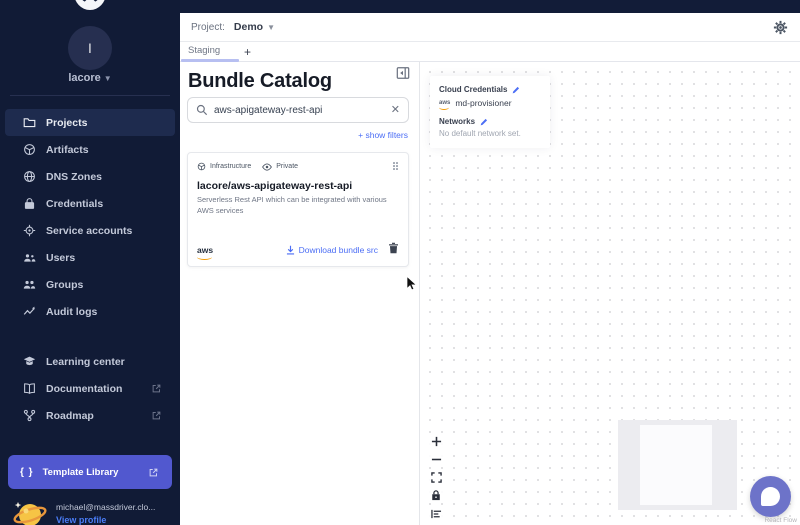 The width and height of the screenshot is (800, 525). I want to click on bundle-search-input, so click(302, 110).